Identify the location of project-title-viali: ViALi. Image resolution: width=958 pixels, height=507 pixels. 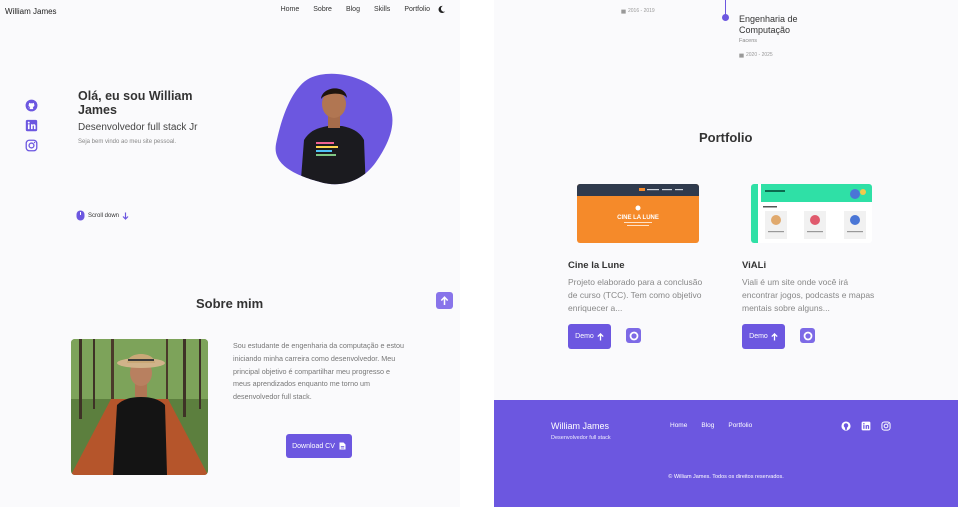
(754, 265).